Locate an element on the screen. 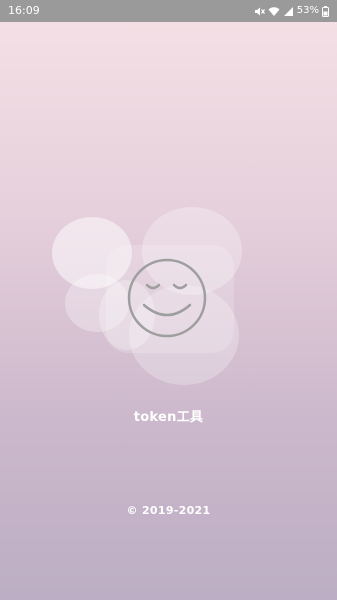  status-bar: 16:09 53% is located at coordinates (168, 11).